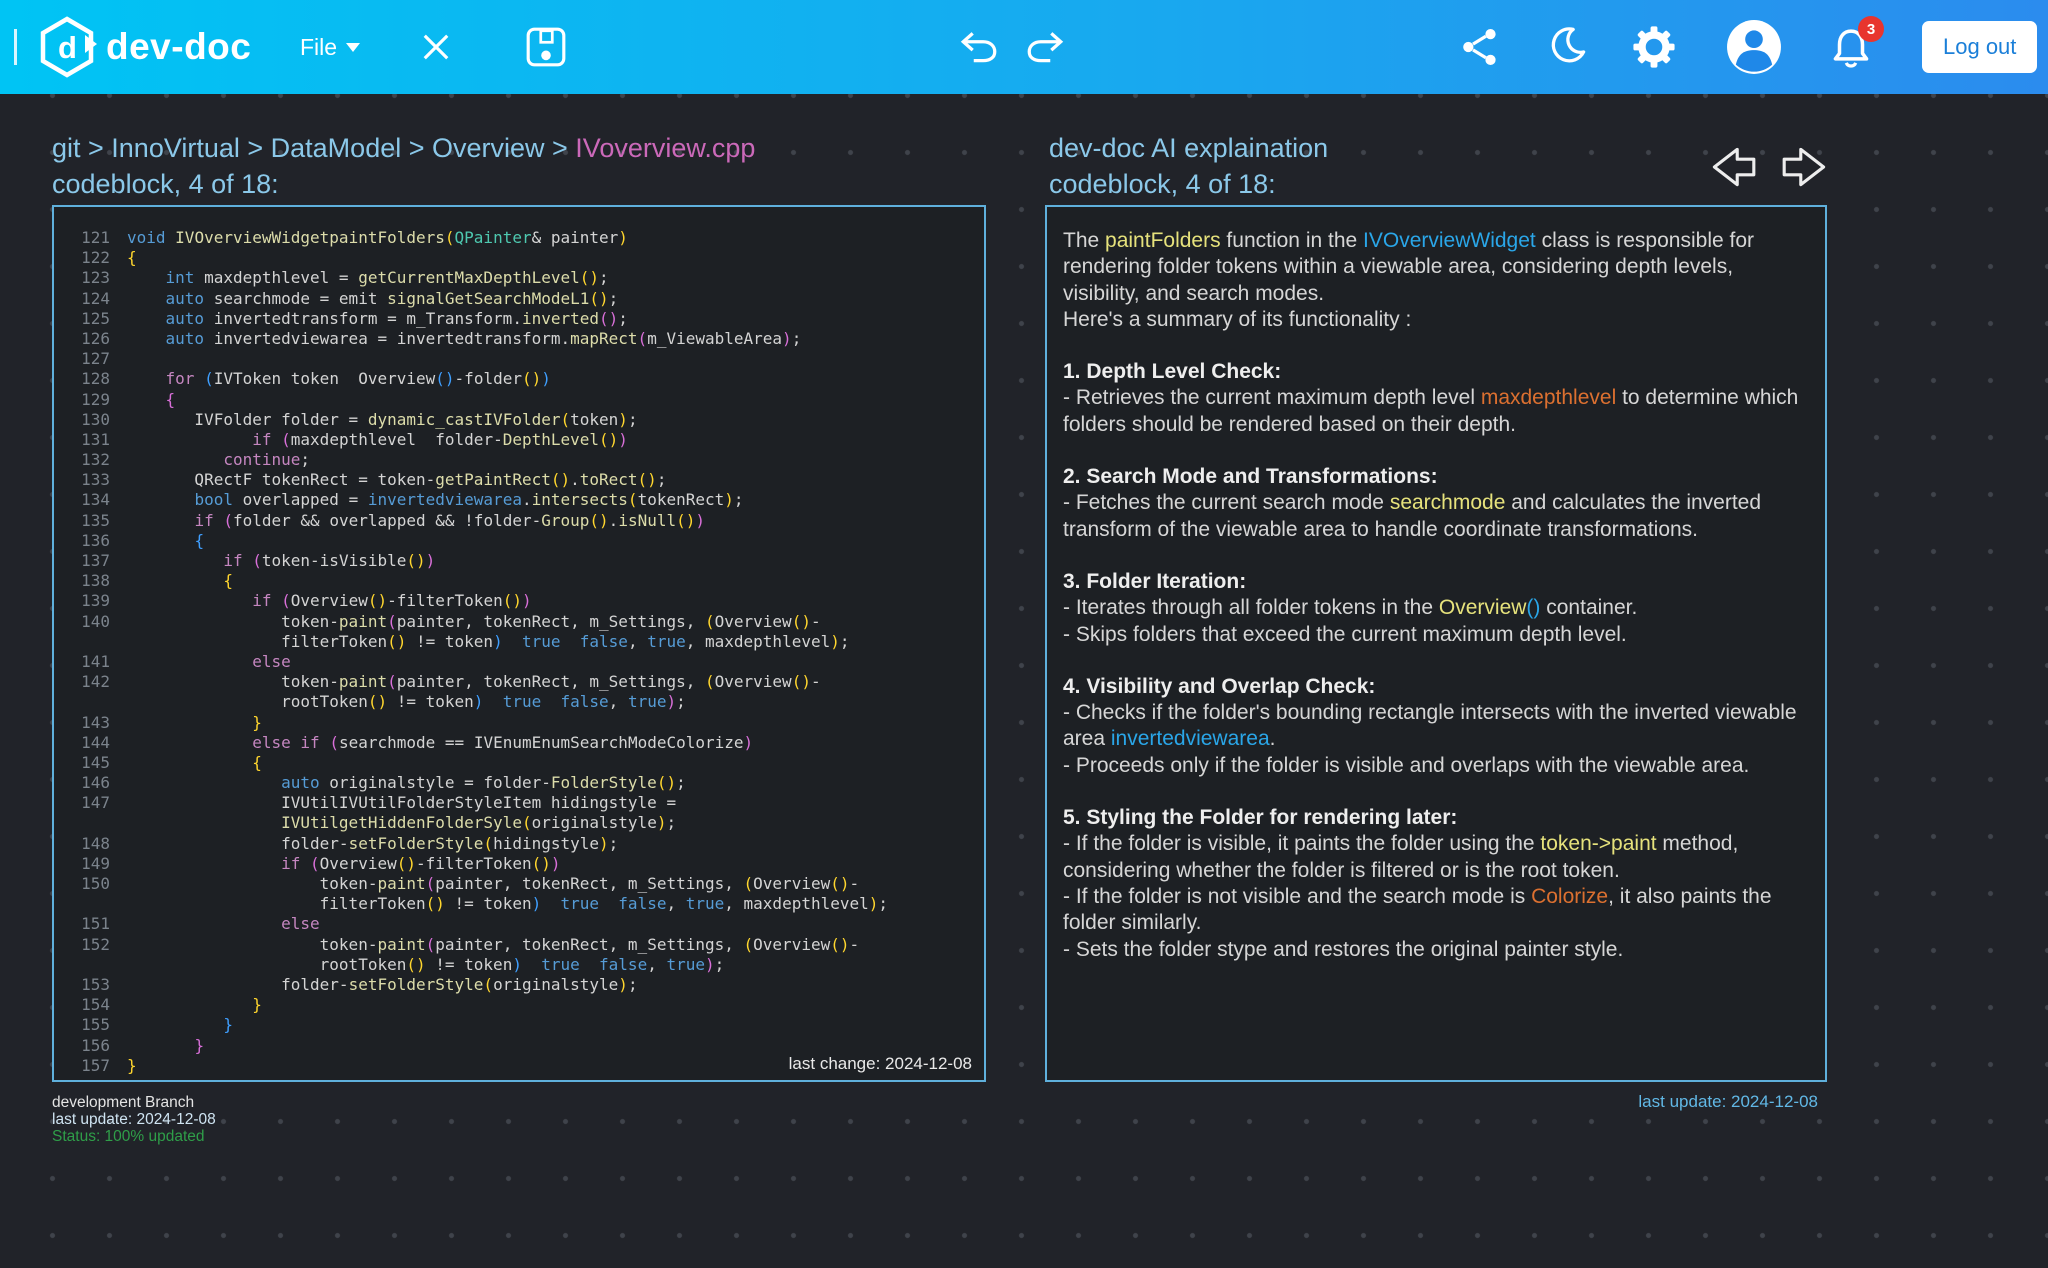 This screenshot has height=1268, width=2048. Describe the element at coordinates (95, 621) in the screenshot. I see `line-number: 140` at that location.